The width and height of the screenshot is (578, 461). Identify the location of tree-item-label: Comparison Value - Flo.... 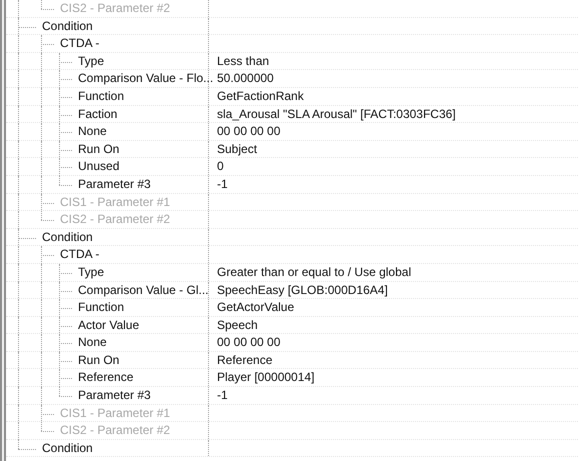
(146, 78).